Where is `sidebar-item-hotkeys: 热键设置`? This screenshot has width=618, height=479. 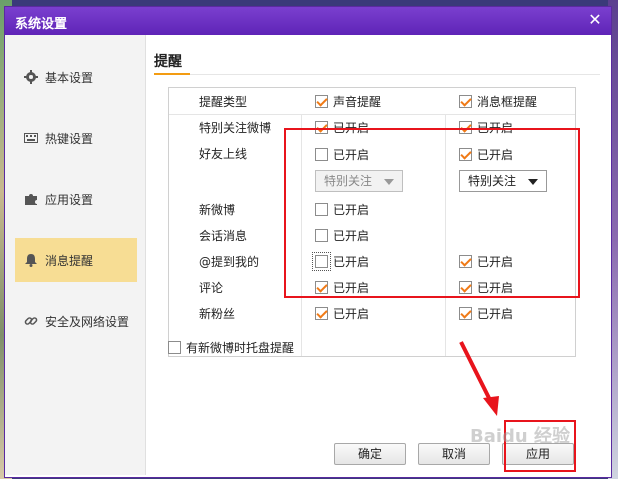 sidebar-item-hotkeys: 热键设置 is located at coordinates (76, 138).